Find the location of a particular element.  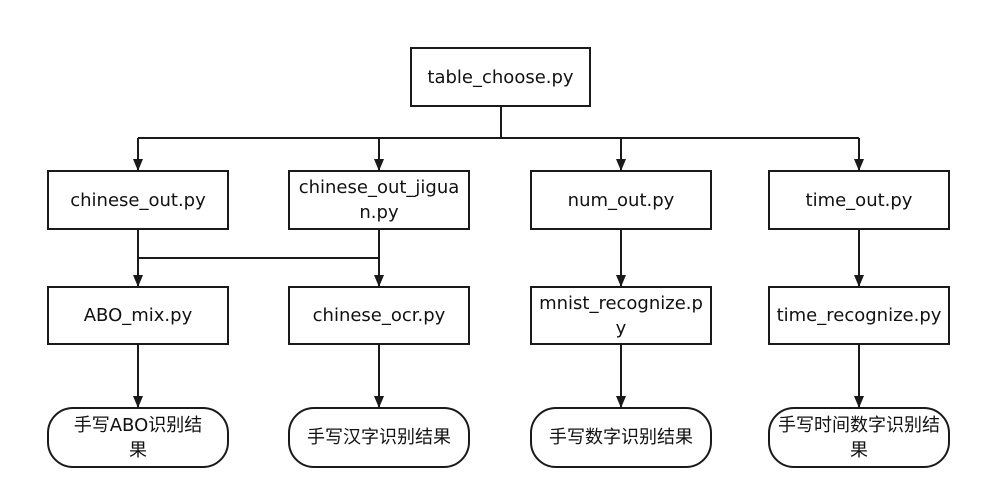

time-result-node: 手写时间数字识别结果 is located at coordinates (859, 437).